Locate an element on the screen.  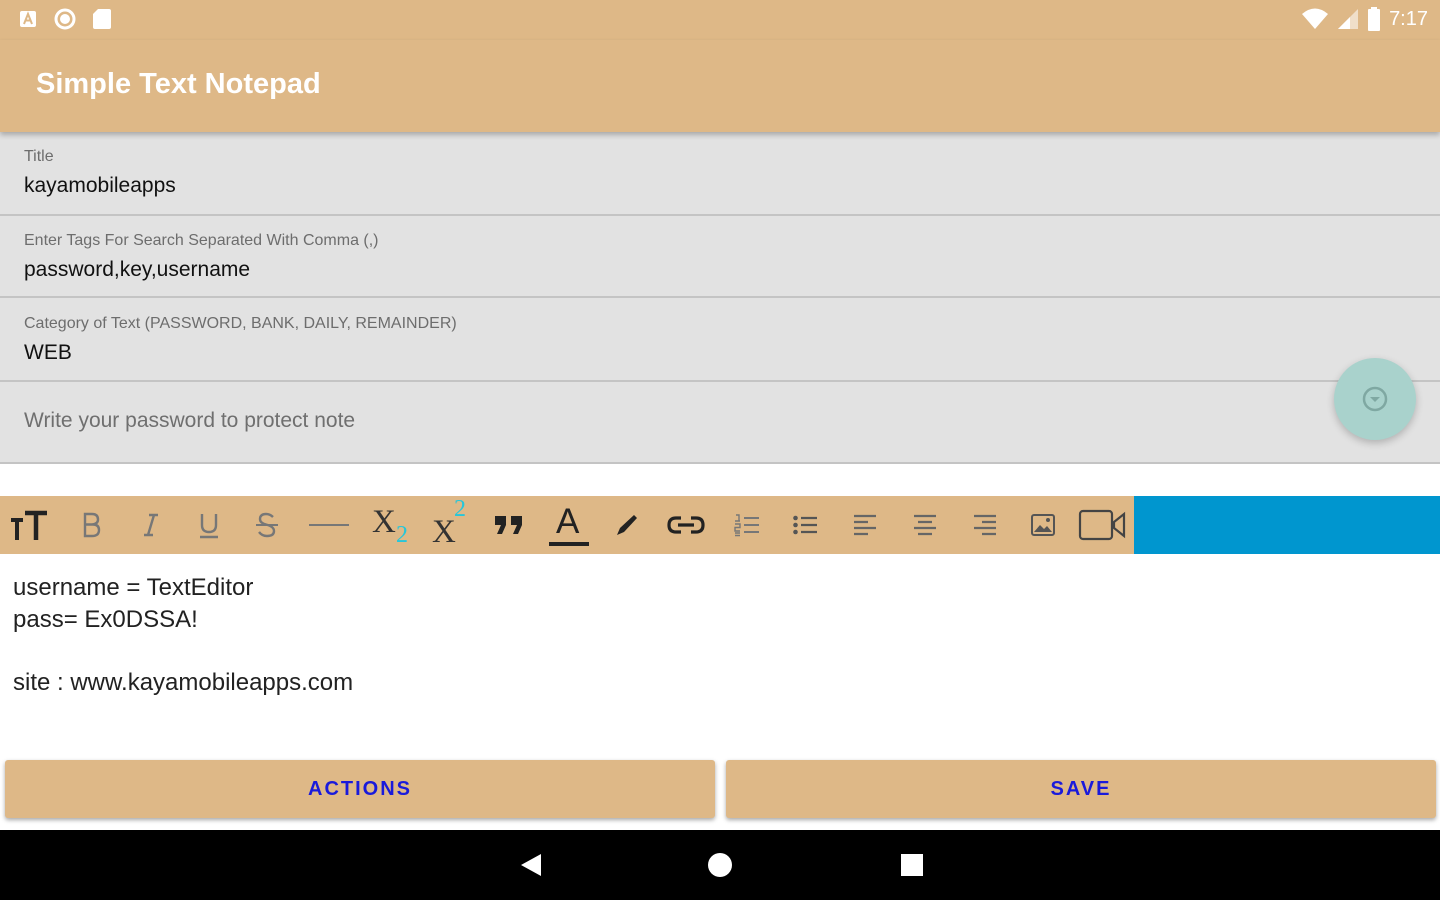
numbered-list-button is located at coordinates (747, 525).